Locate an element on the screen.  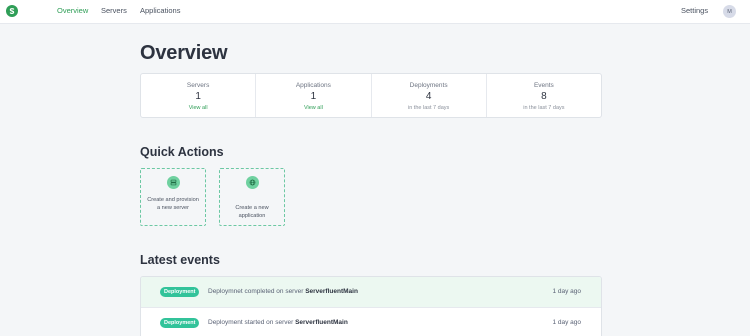
stat-servers: Servers 1 View all is located at coordinates (199, 95).